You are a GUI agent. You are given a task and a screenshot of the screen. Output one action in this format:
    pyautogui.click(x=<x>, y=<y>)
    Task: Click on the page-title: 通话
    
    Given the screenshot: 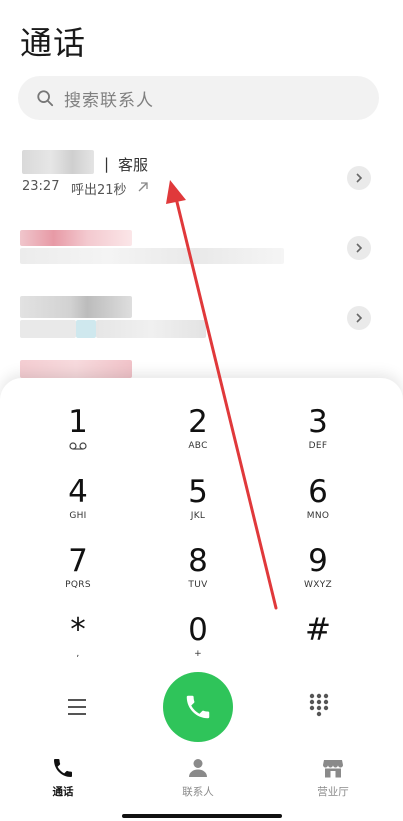 What is the action you would take?
    pyautogui.click(x=53, y=43)
    